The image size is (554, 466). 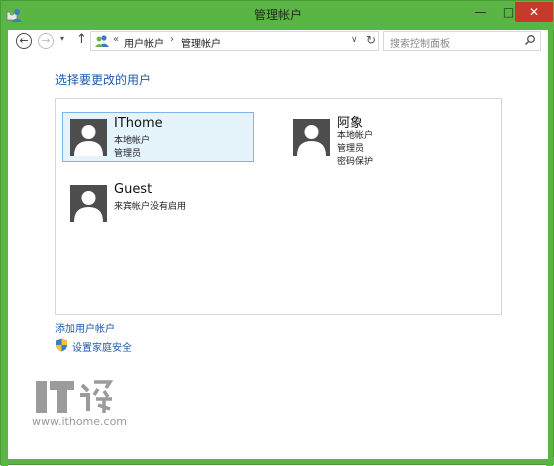 I want to click on forward-button: →, so click(x=46, y=41).